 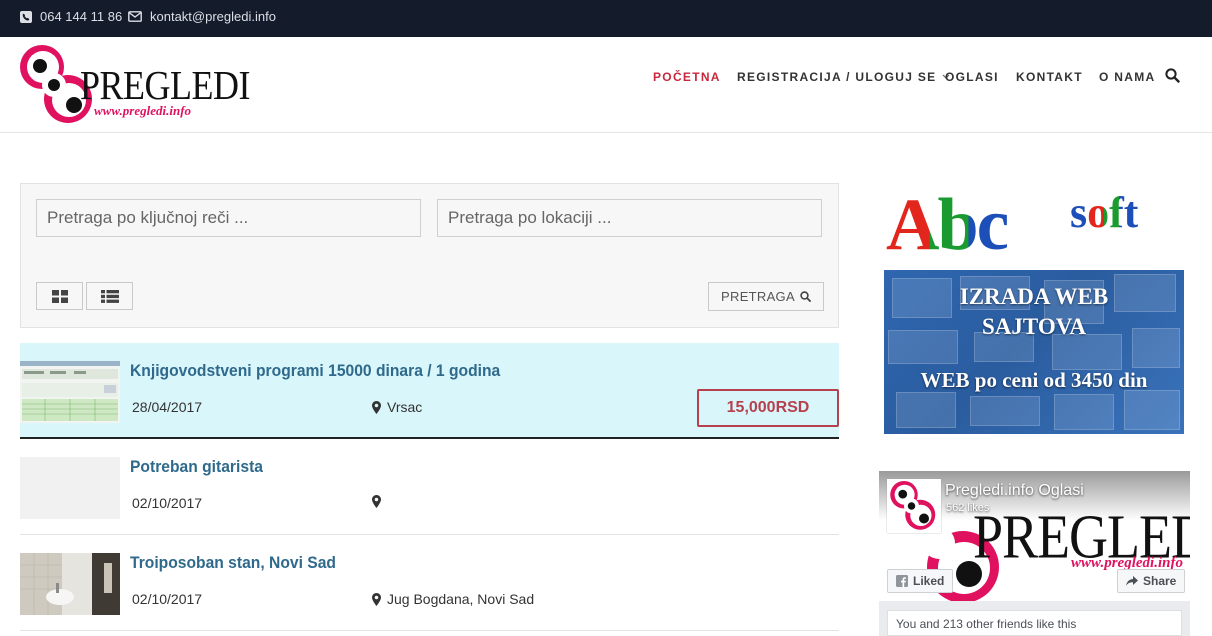 I want to click on share-button-label: Share, so click(x=1160, y=581).